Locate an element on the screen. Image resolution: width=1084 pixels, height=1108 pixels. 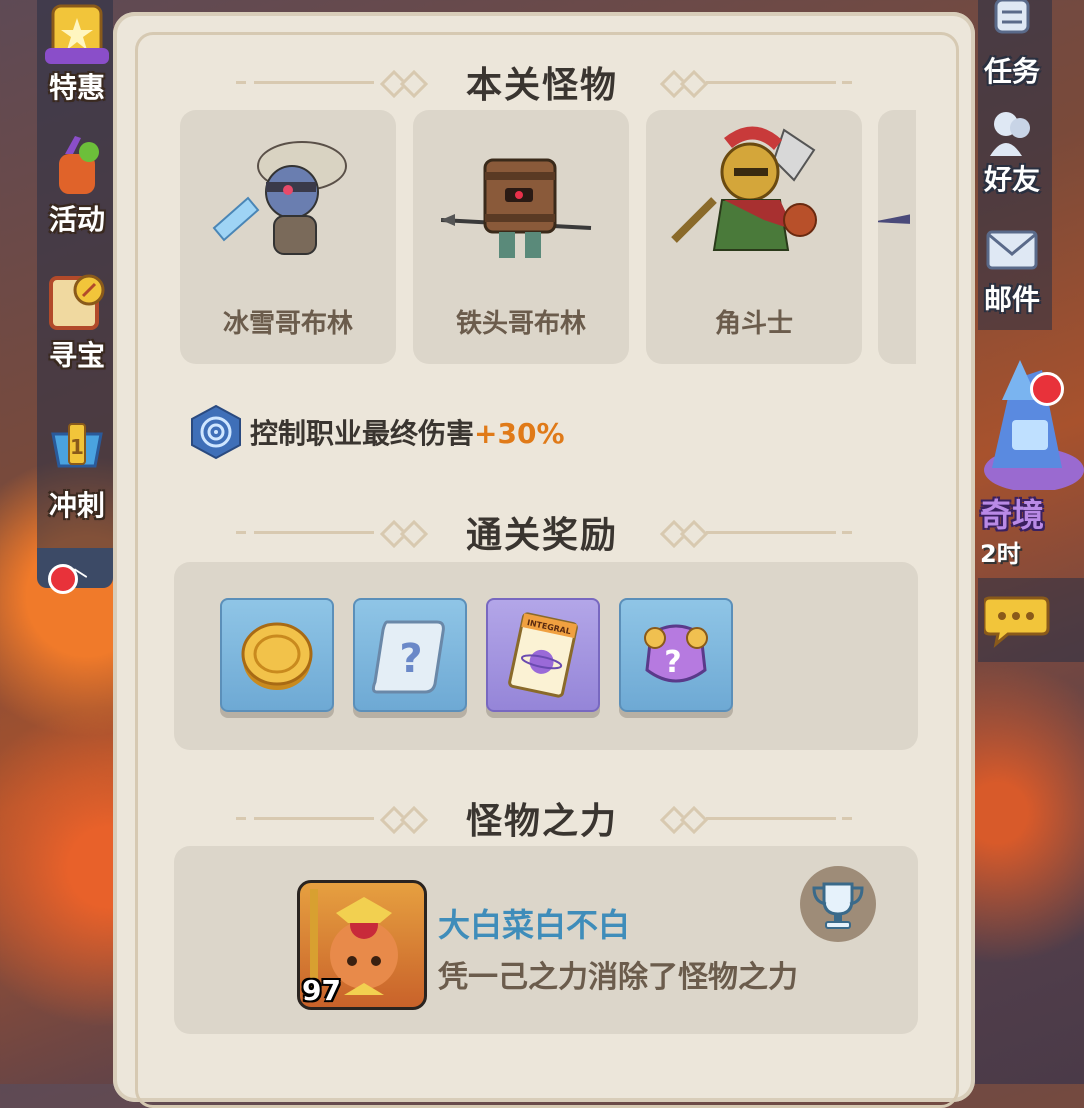
partial-monster-icon is located at coordinates (894, 219).